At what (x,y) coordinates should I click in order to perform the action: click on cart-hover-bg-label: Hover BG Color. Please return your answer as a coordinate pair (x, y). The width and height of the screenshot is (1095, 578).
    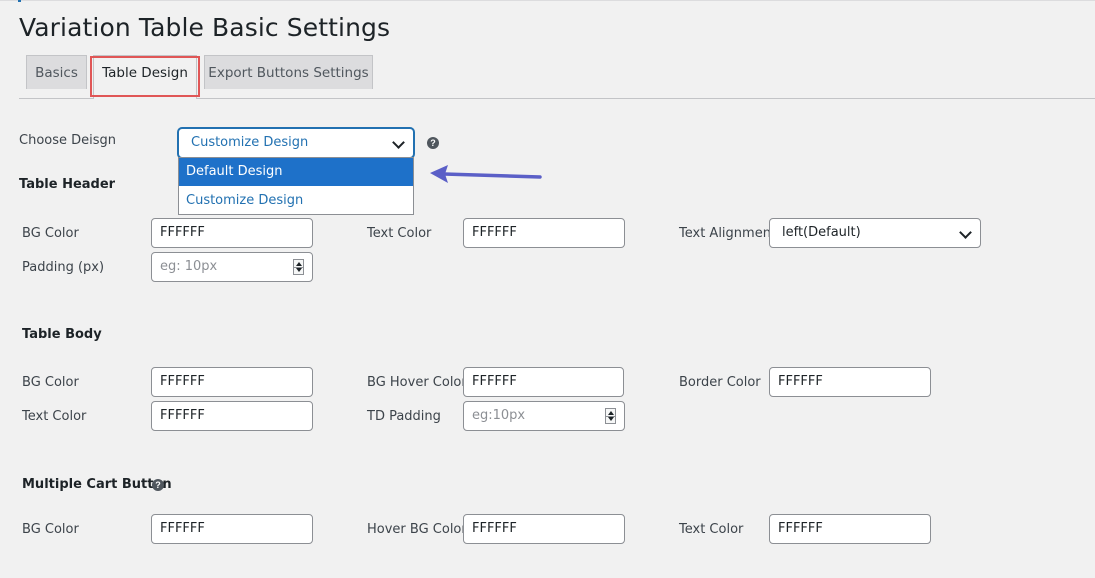
    Looking at the image, I should click on (417, 529).